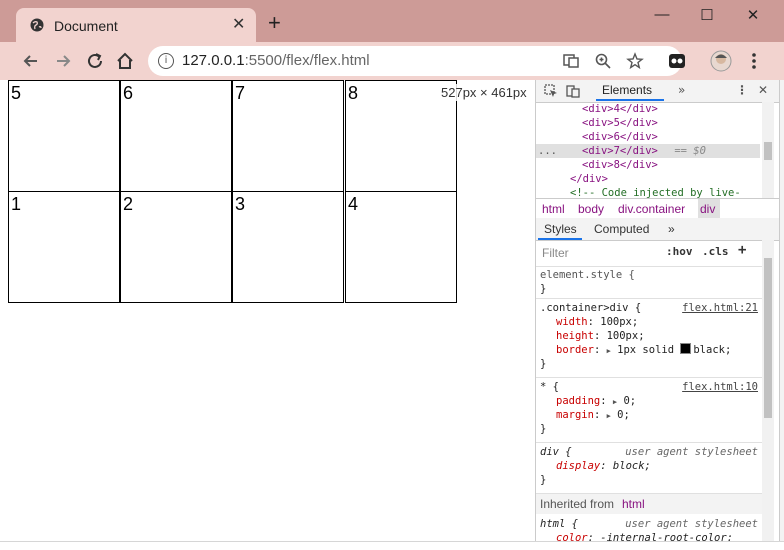 The width and height of the screenshot is (784, 550). Describe the element at coordinates (721, 61) in the screenshot. I see `profile-avatar` at that location.